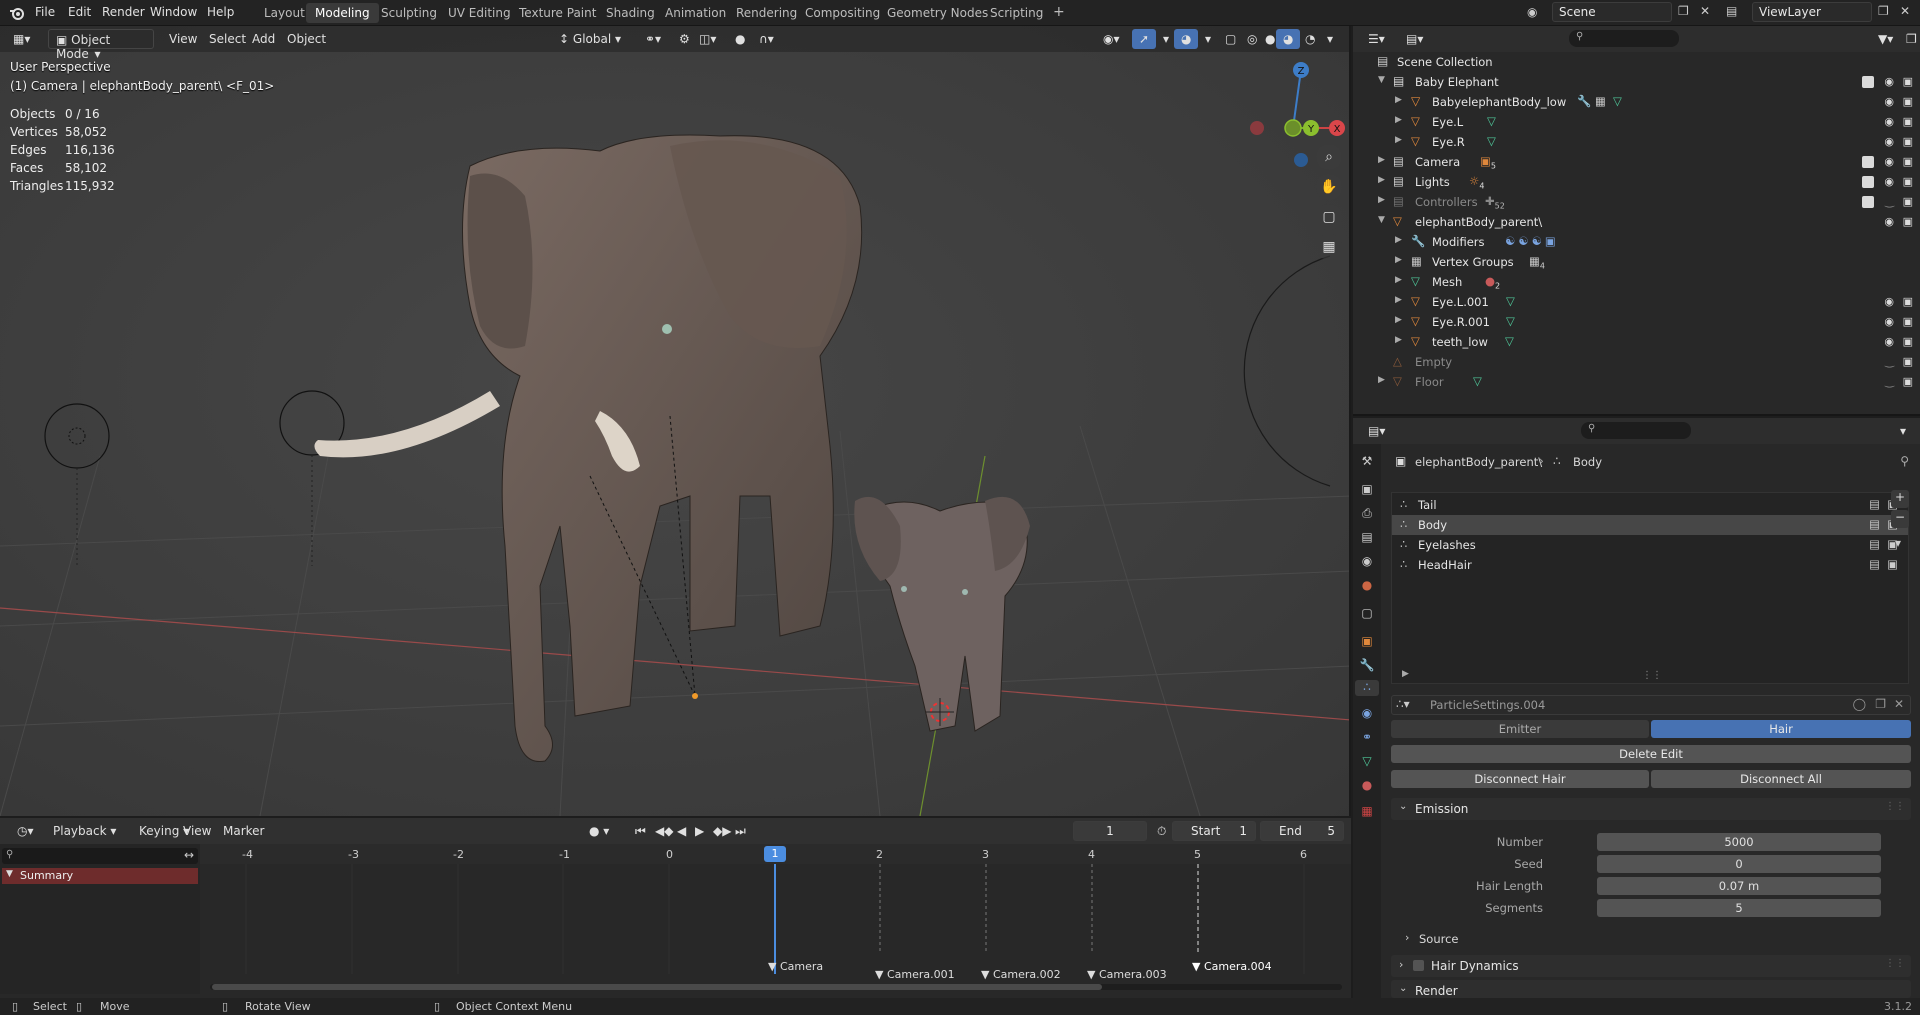 This screenshot has width=1920, height=1015. What do you see at coordinates (1650, 525) in the screenshot?
I see `list-item: ∴ Body ▤ ▣` at bounding box center [1650, 525].